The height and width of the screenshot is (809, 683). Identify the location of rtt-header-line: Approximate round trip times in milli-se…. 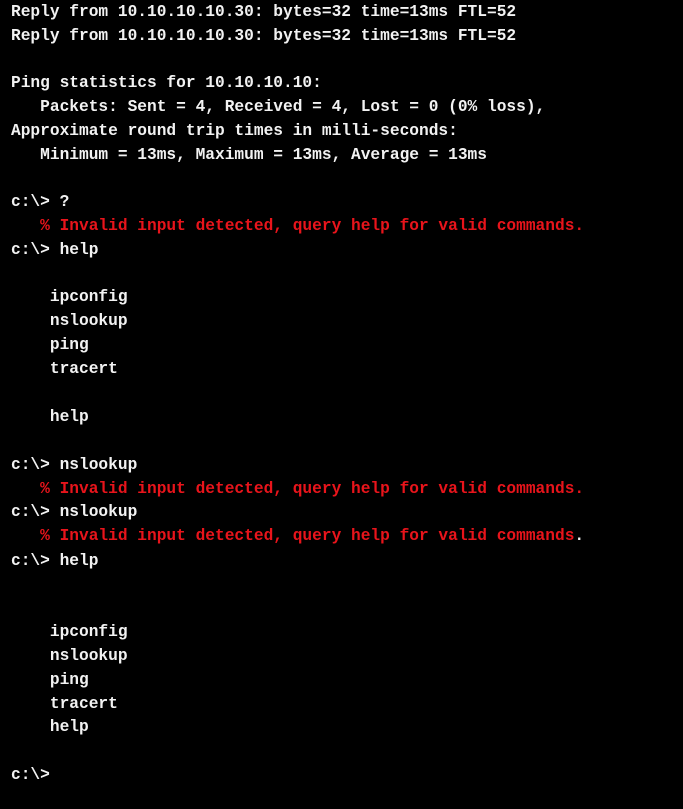
(234, 131).